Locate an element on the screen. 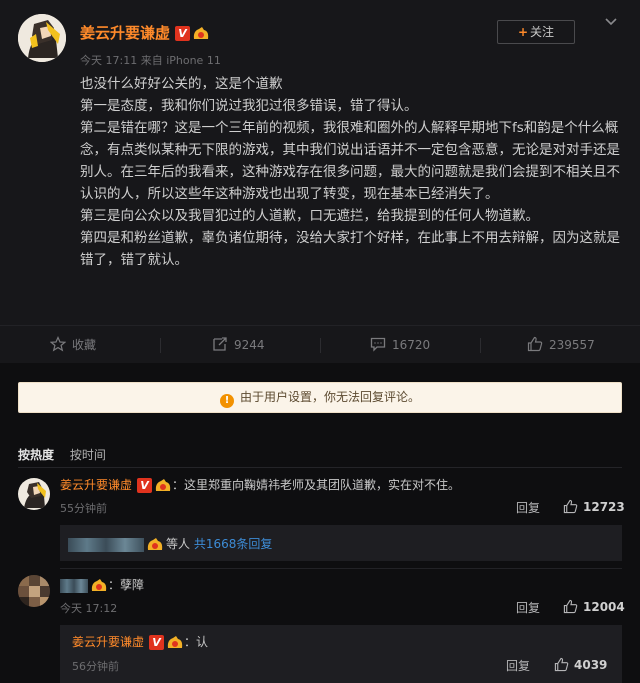 Image resolution: width=640 pixels, height=683 pixels. favorite-button: 收藏 is located at coordinates (73, 345).